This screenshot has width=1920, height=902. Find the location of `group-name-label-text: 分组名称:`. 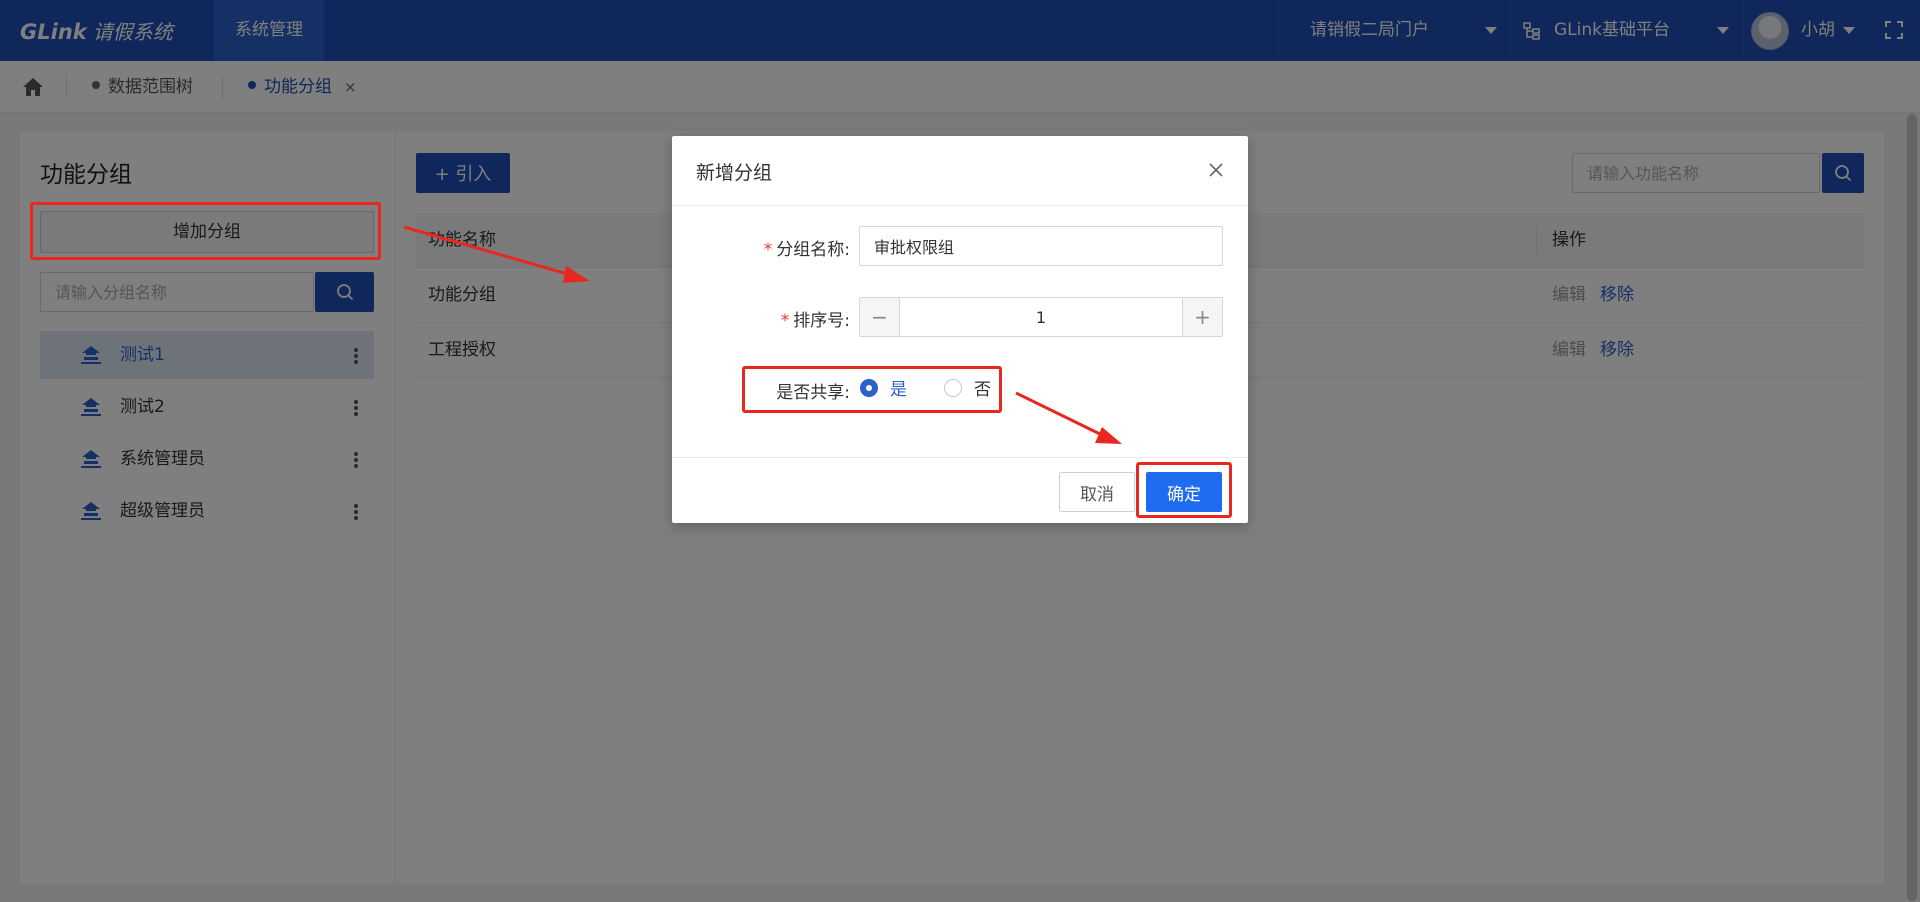

group-name-label-text: 分组名称: is located at coordinates (813, 250).